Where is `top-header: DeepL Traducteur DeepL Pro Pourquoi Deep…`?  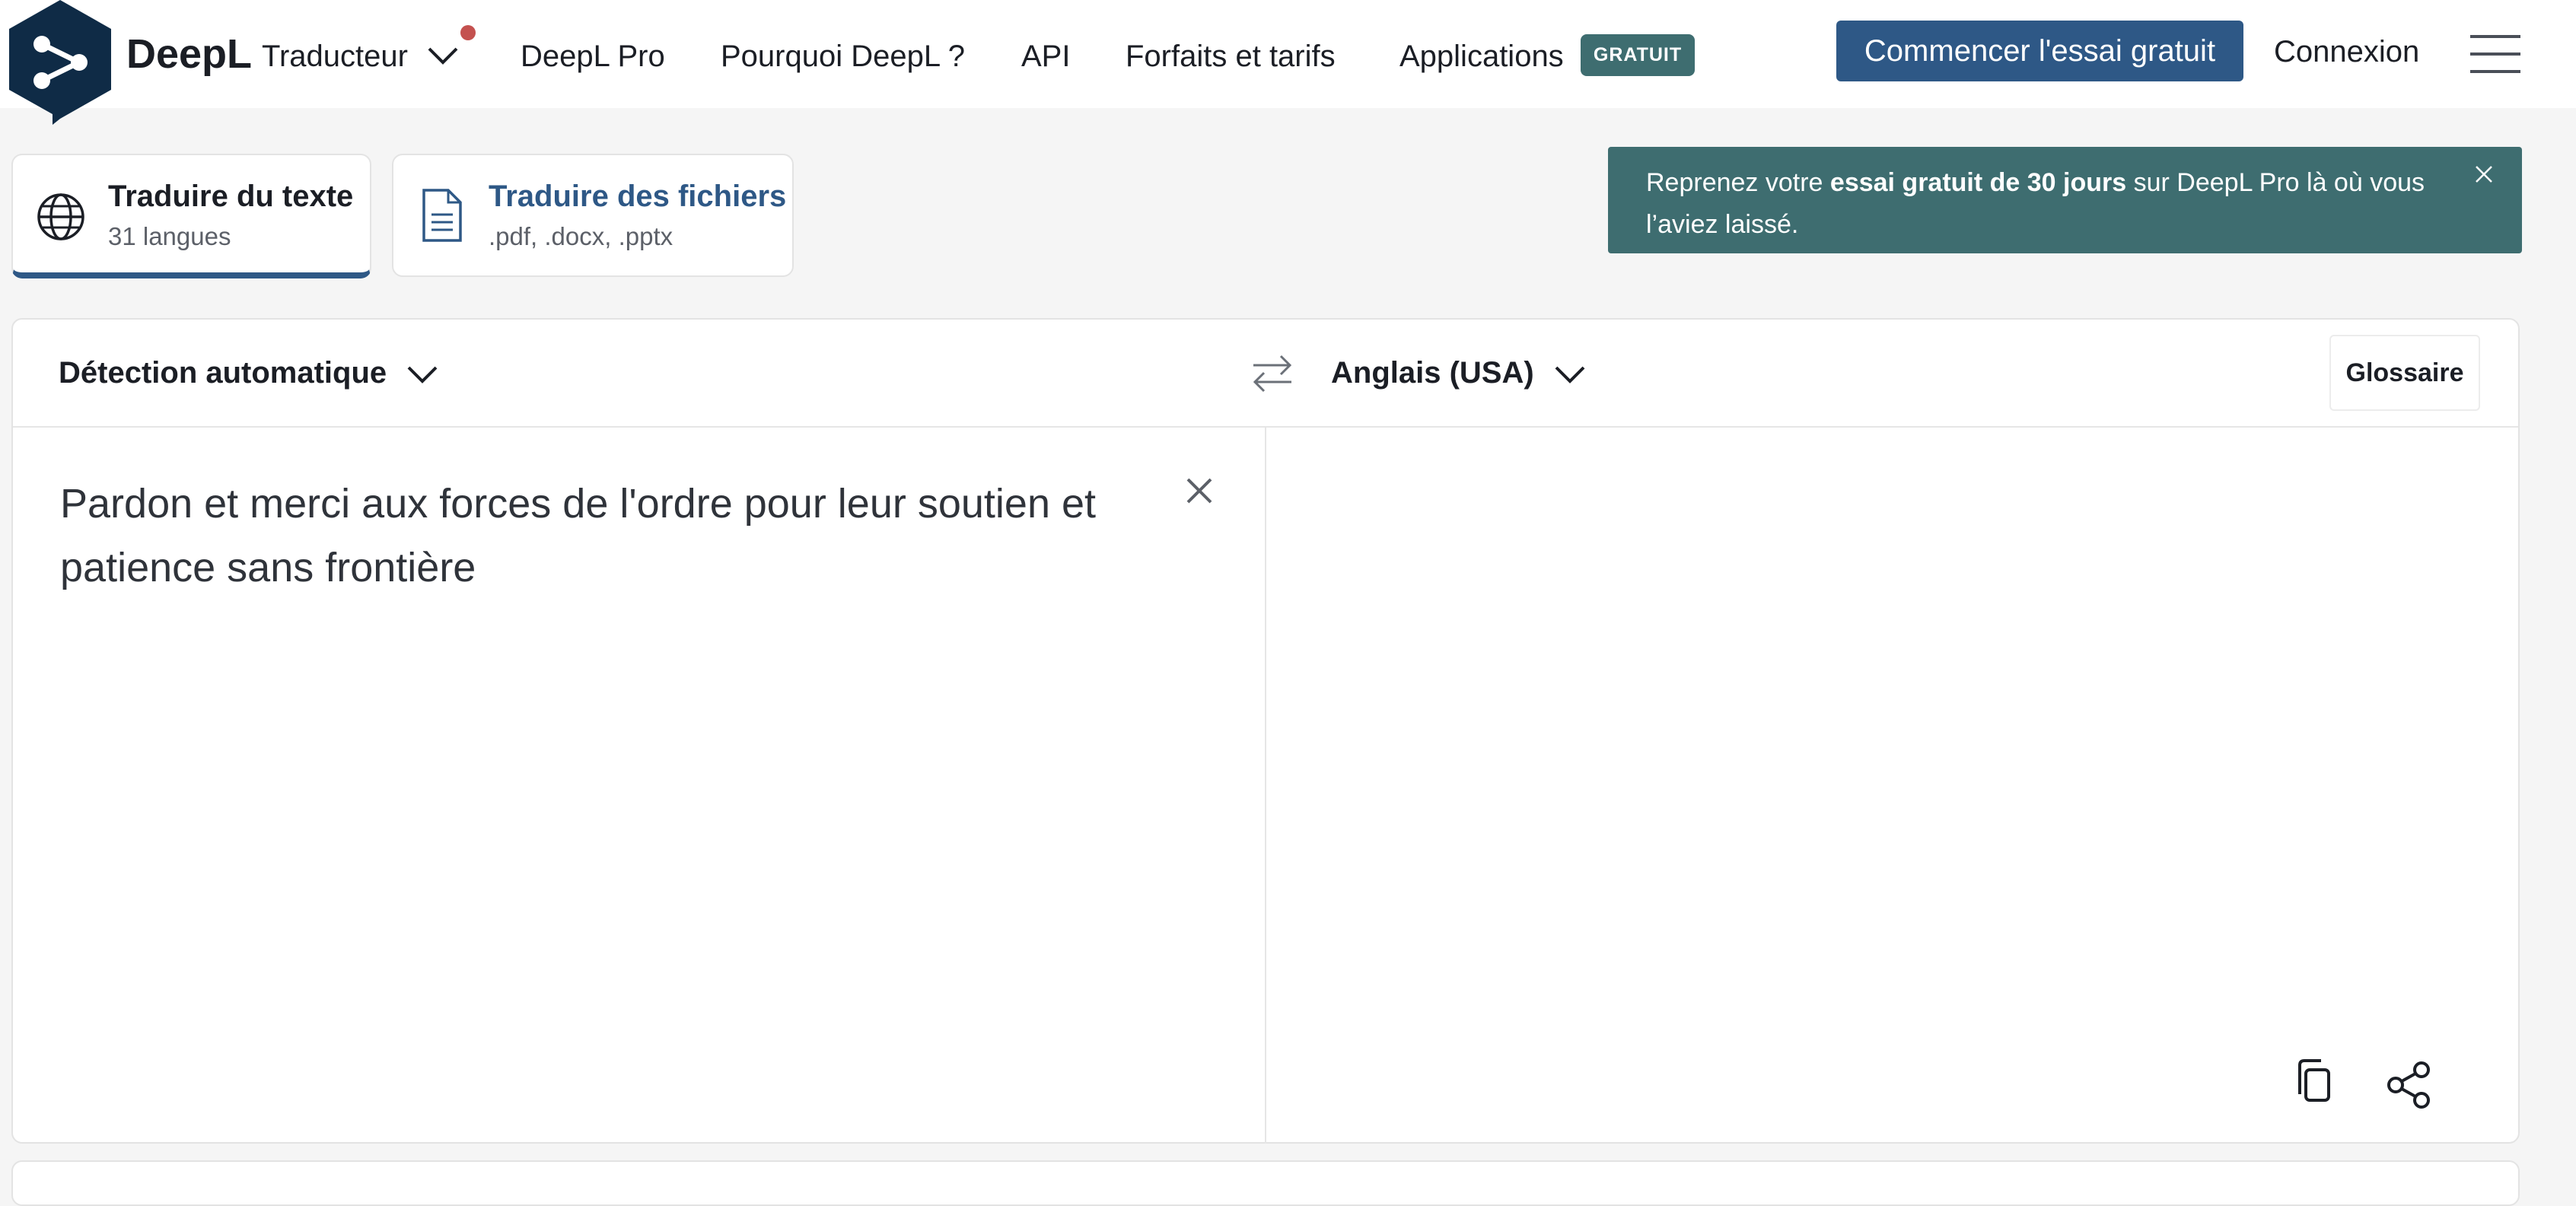 top-header: DeepL Traducteur DeepL Pro Pourquoi Deep… is located at coordinates (1288, 62).